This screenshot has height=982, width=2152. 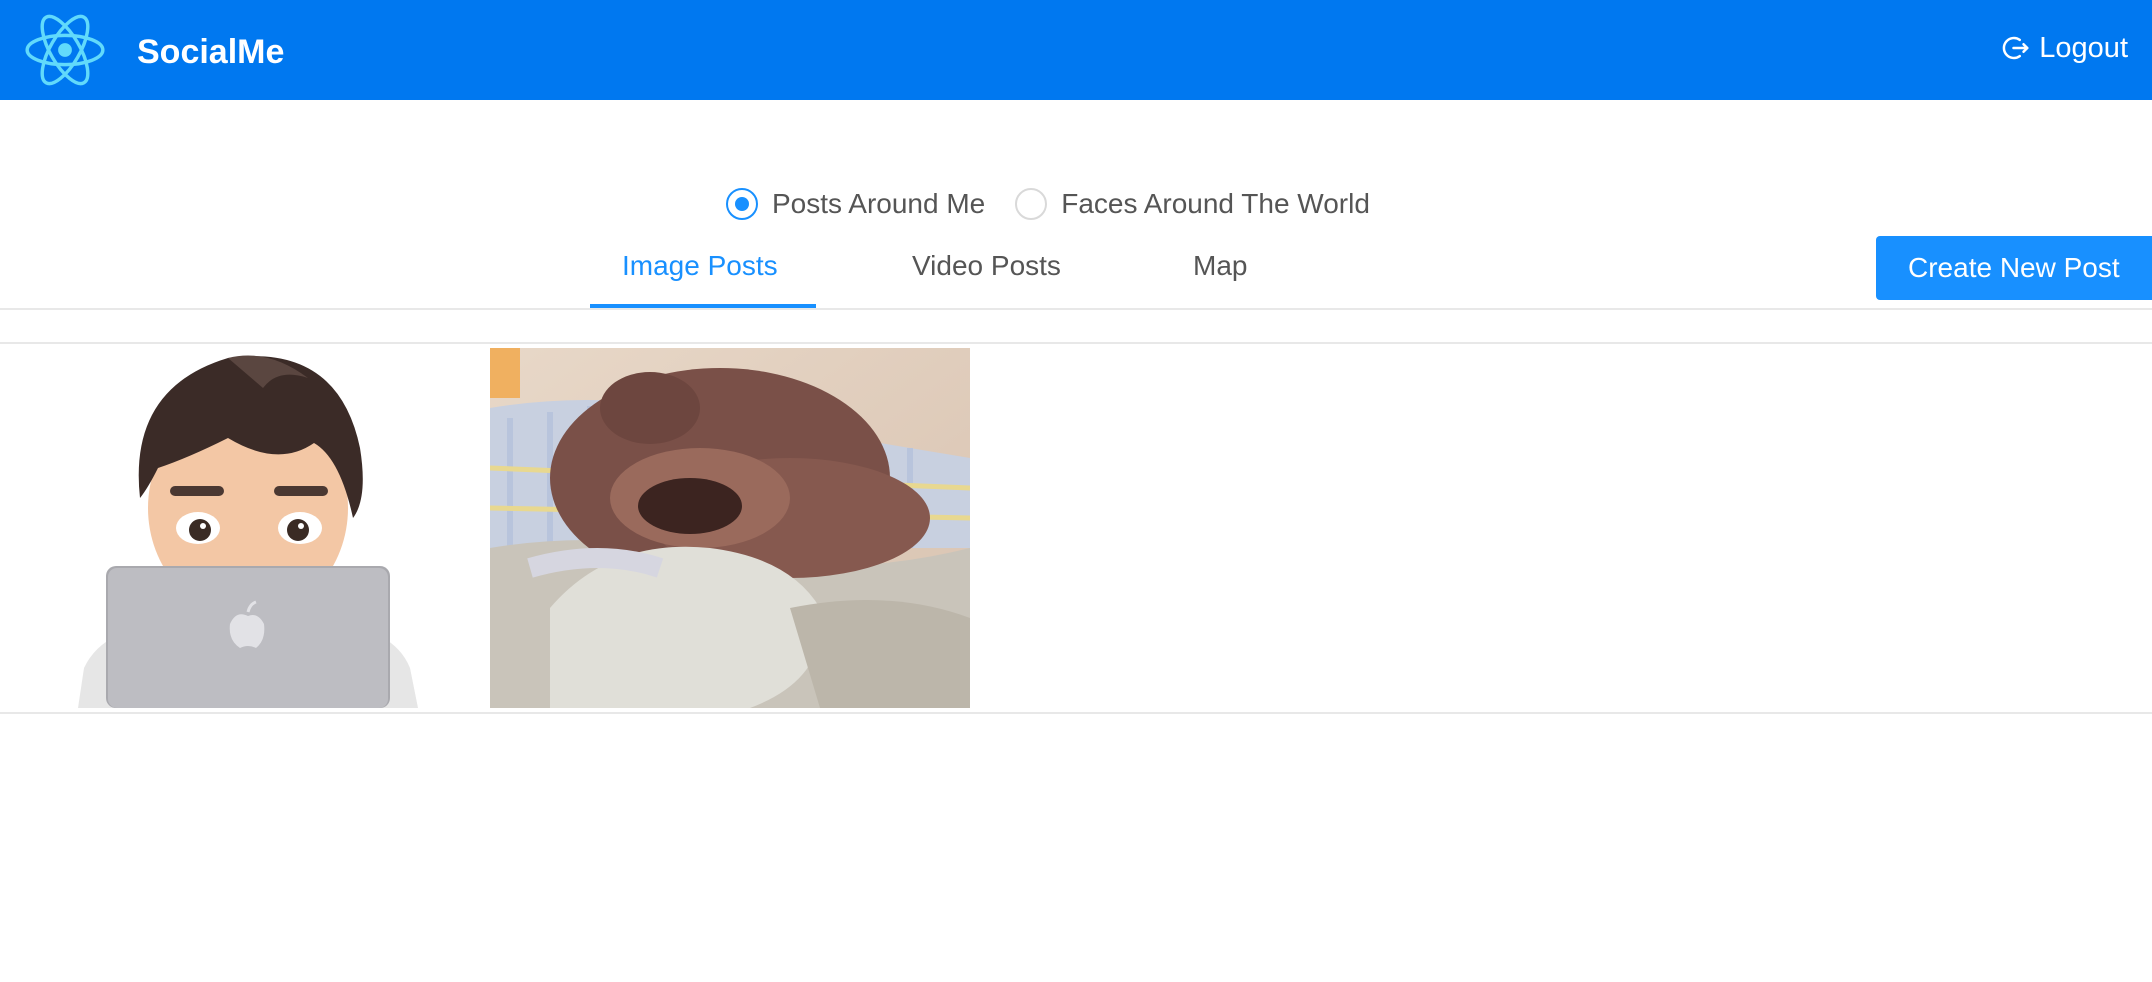 I want to click on tab-image-posts: Image Posts, so click(x=700, y=279).